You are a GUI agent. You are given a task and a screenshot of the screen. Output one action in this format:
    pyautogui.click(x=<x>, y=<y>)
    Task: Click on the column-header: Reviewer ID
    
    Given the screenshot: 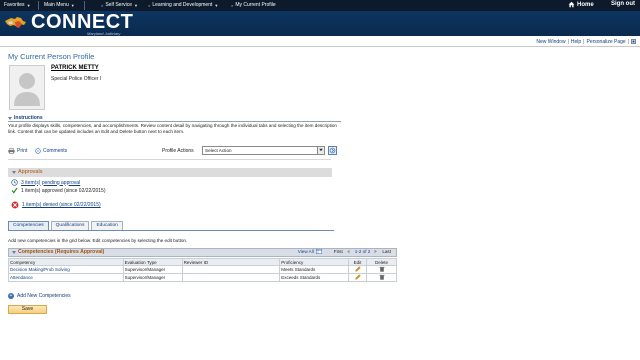 What is the action you would take?
    pyautogui.click(x=231, y=262)
    